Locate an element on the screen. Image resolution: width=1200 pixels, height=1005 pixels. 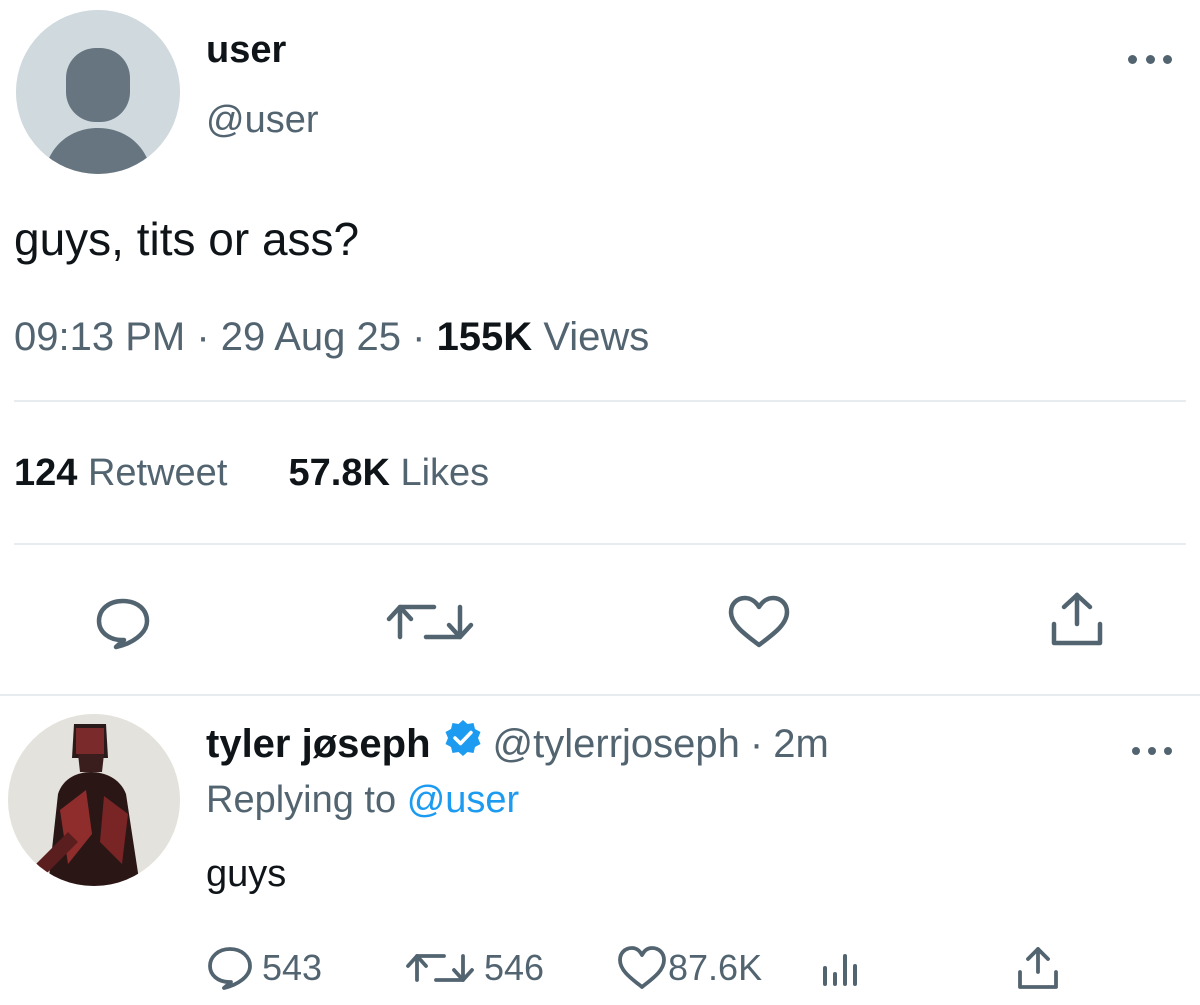
reply-more-options-button is located at coordinates (1152, 751).